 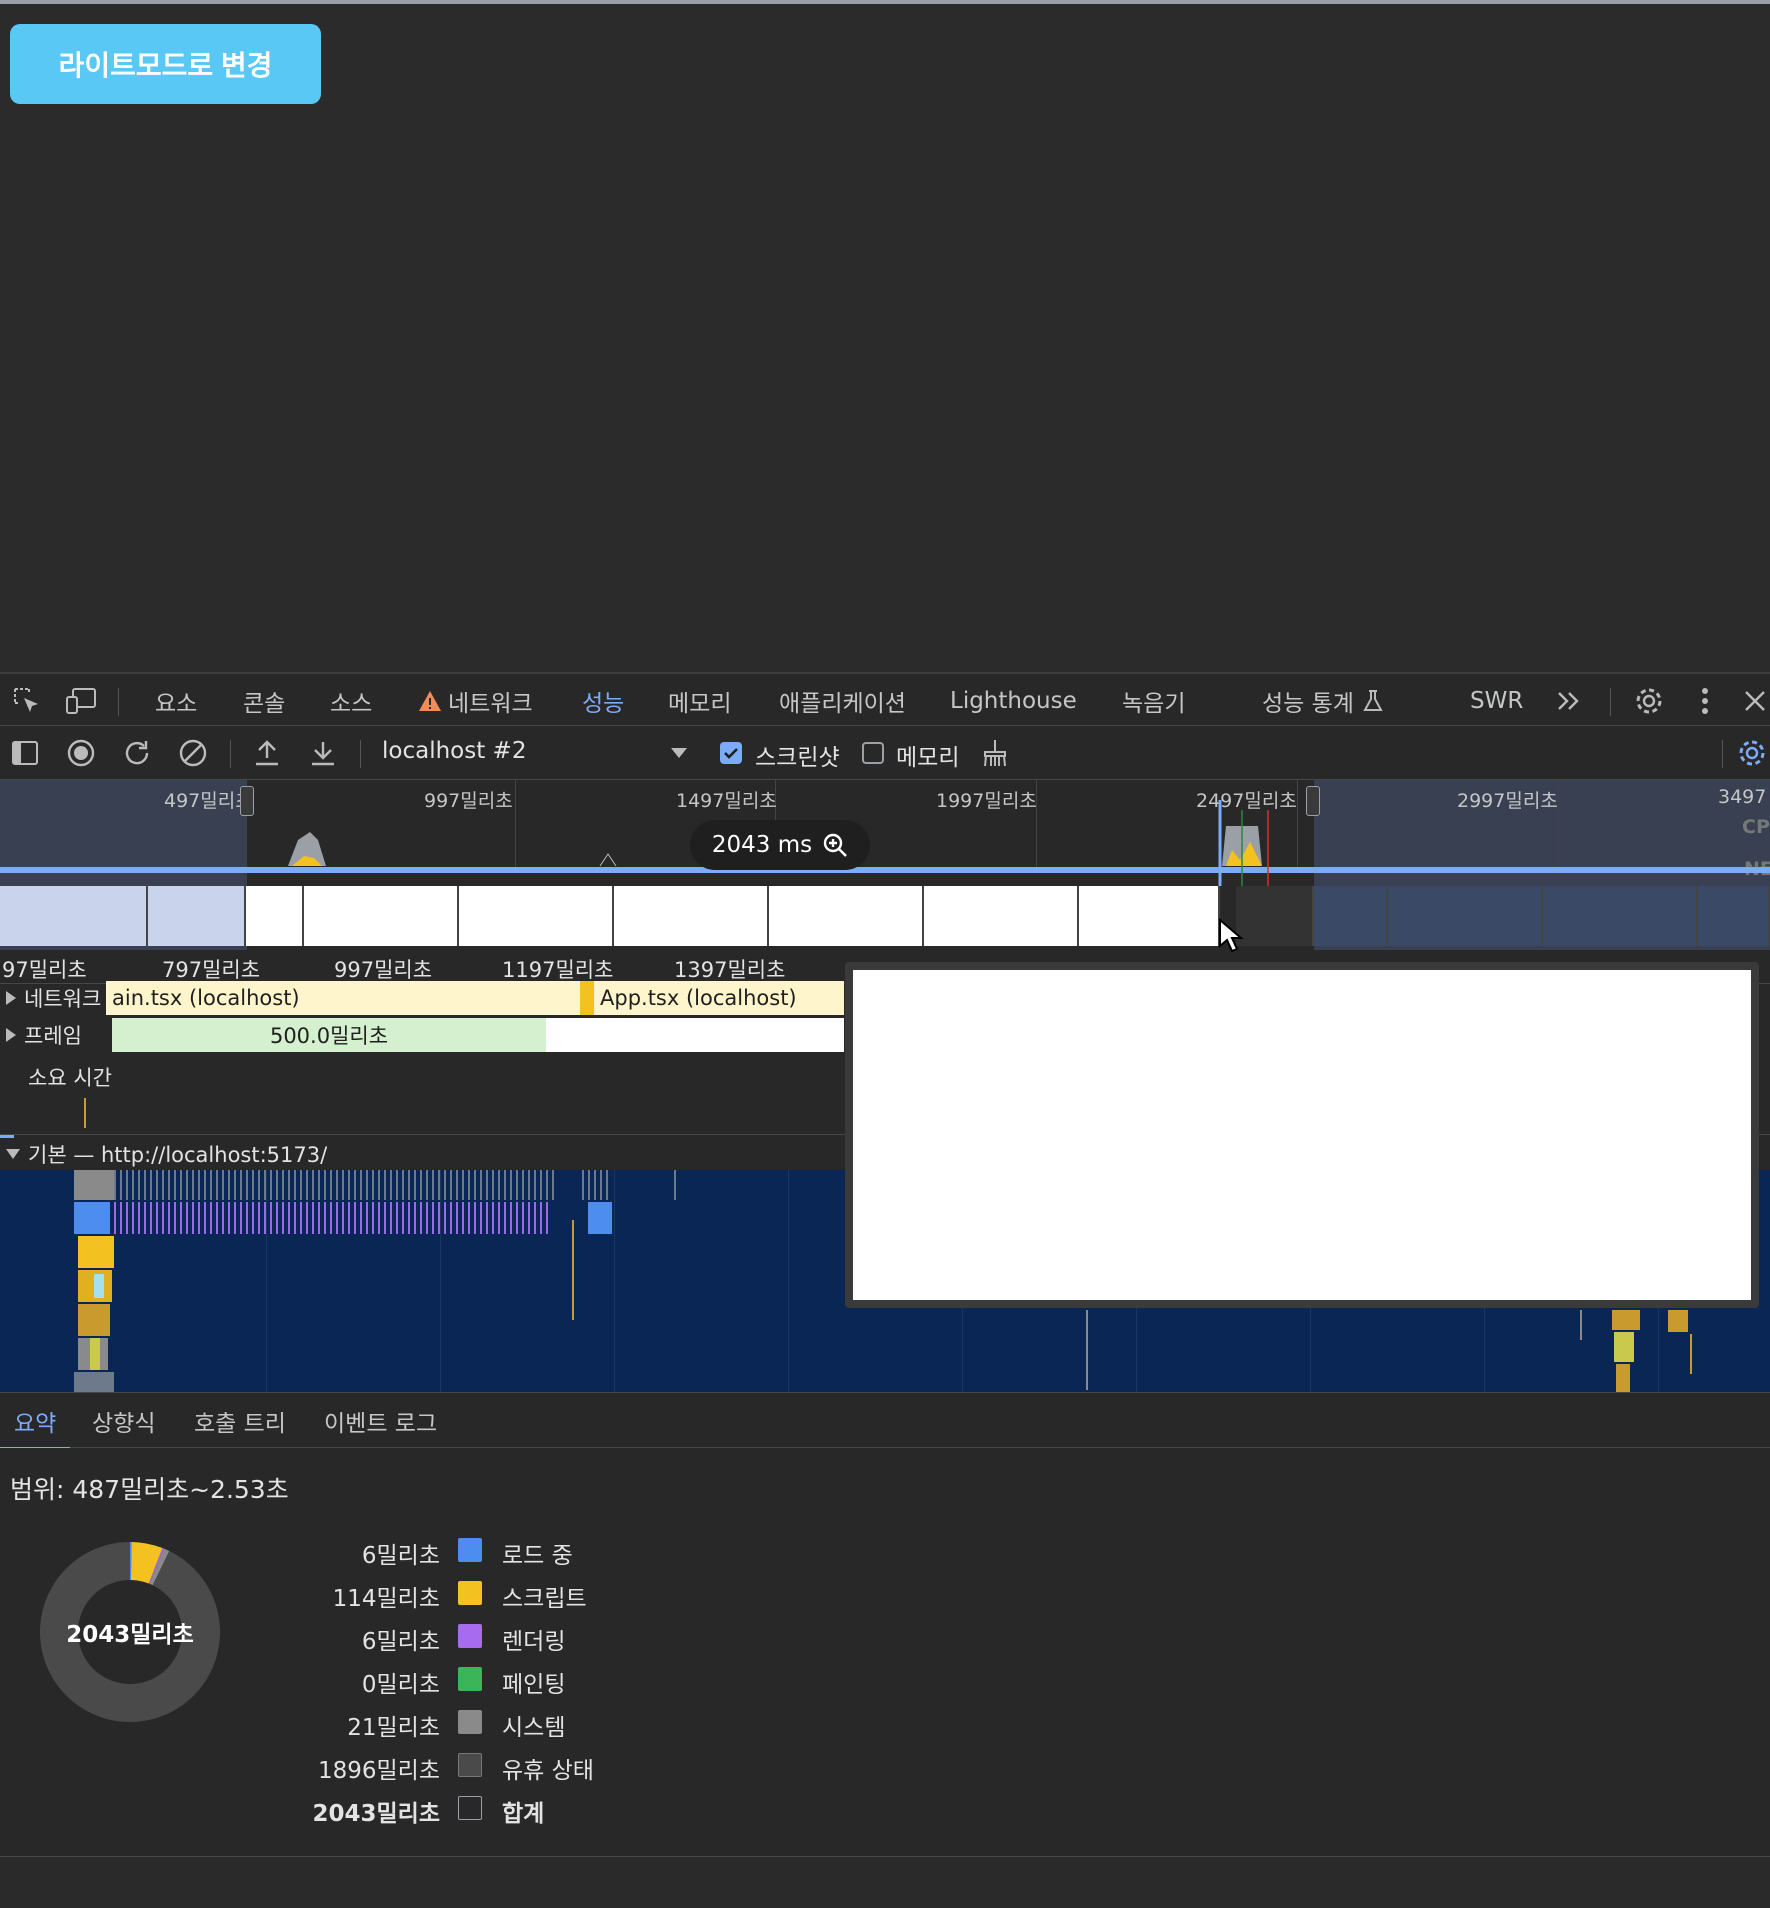 I want to click on tab-call-tree: 호출 트리, so click(x=240, y=1421).